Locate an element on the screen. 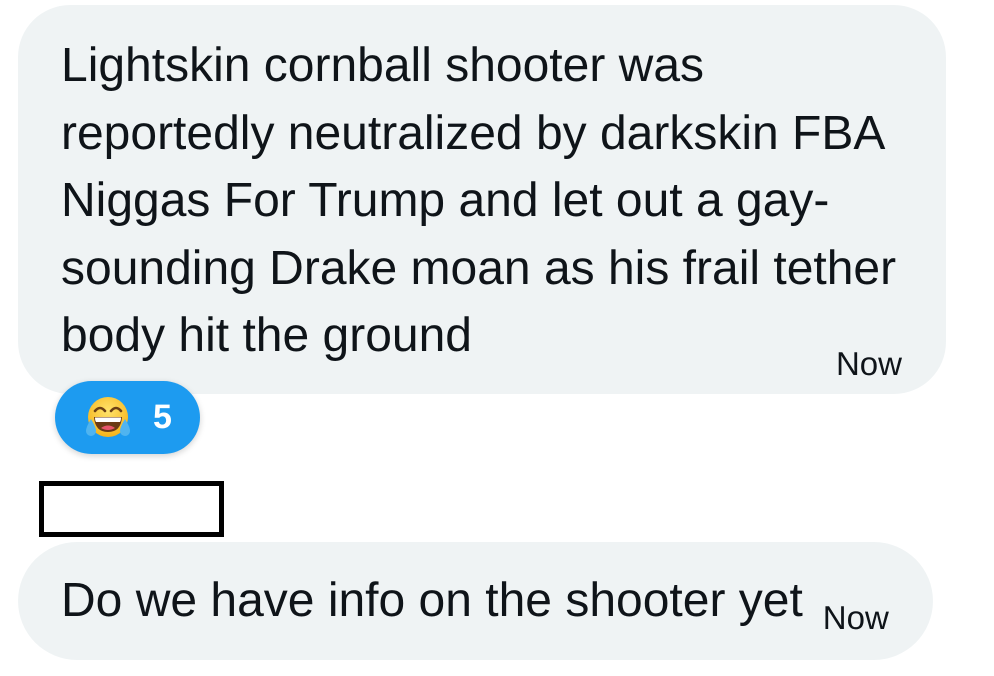  message-text: Do we have info on the shooter yet is located at coordinates (432, 600).